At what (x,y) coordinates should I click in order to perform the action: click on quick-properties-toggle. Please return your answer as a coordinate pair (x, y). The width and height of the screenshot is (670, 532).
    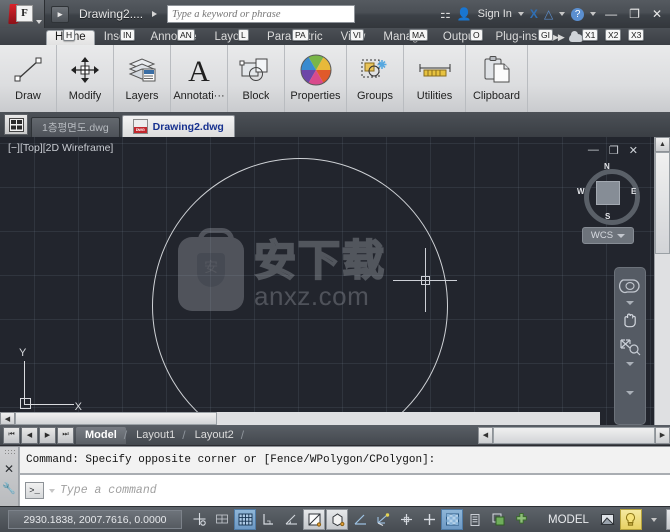
    Looking at the image, I should click on (475, 519).